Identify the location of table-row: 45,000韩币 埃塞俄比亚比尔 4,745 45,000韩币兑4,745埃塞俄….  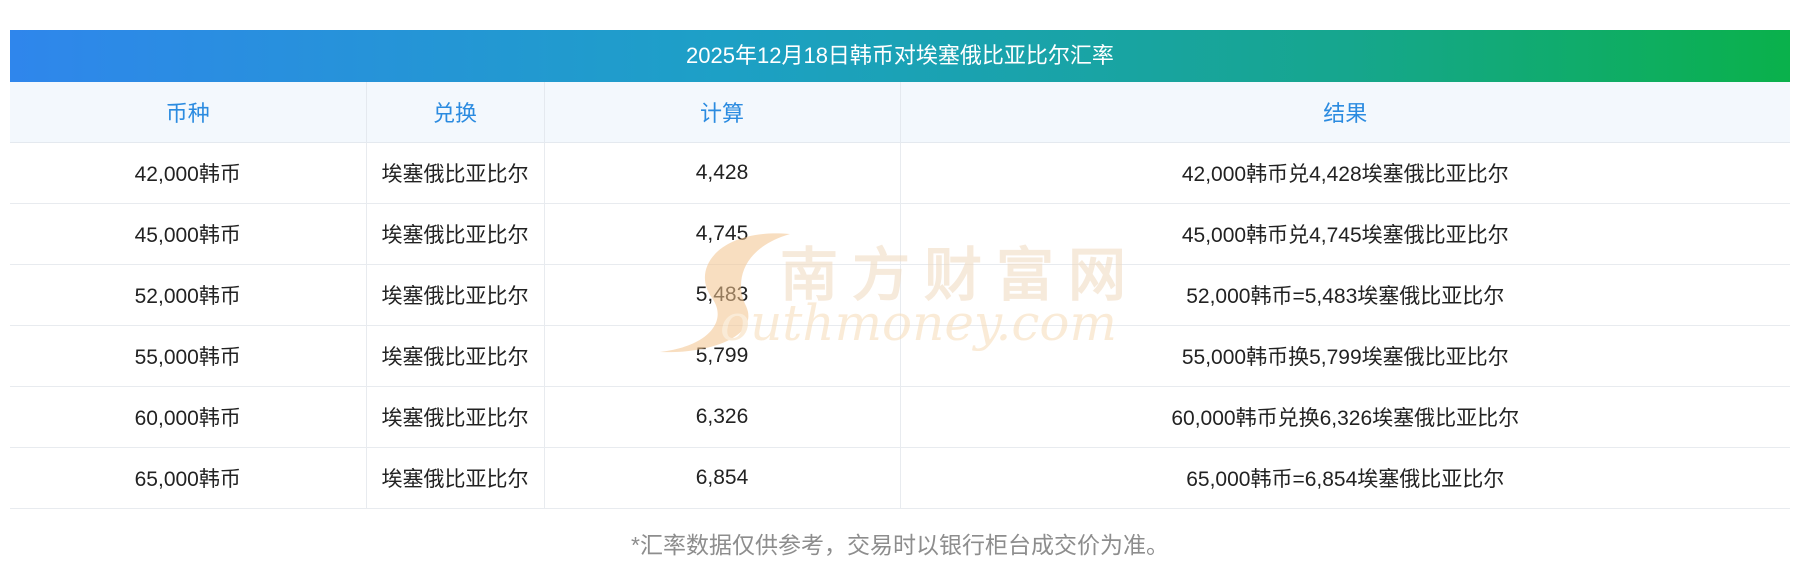
(900, 234).